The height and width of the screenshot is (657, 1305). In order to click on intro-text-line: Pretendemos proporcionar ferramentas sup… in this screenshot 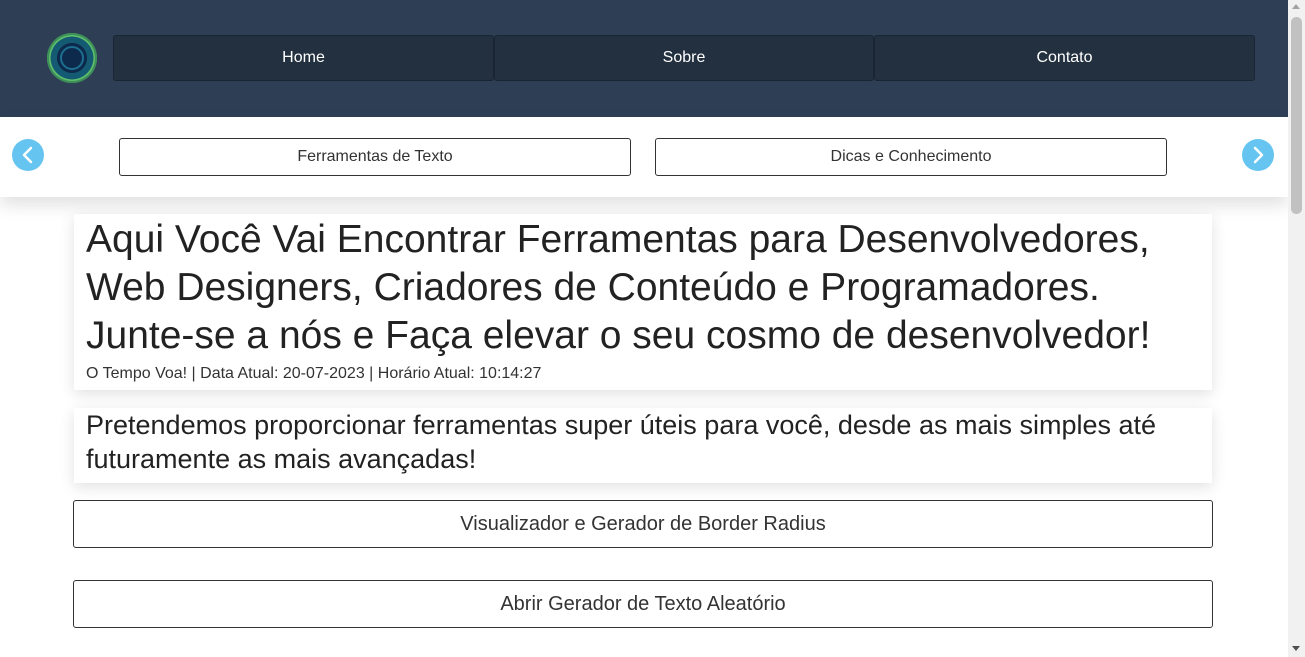, I will do `click(621, 425)`.